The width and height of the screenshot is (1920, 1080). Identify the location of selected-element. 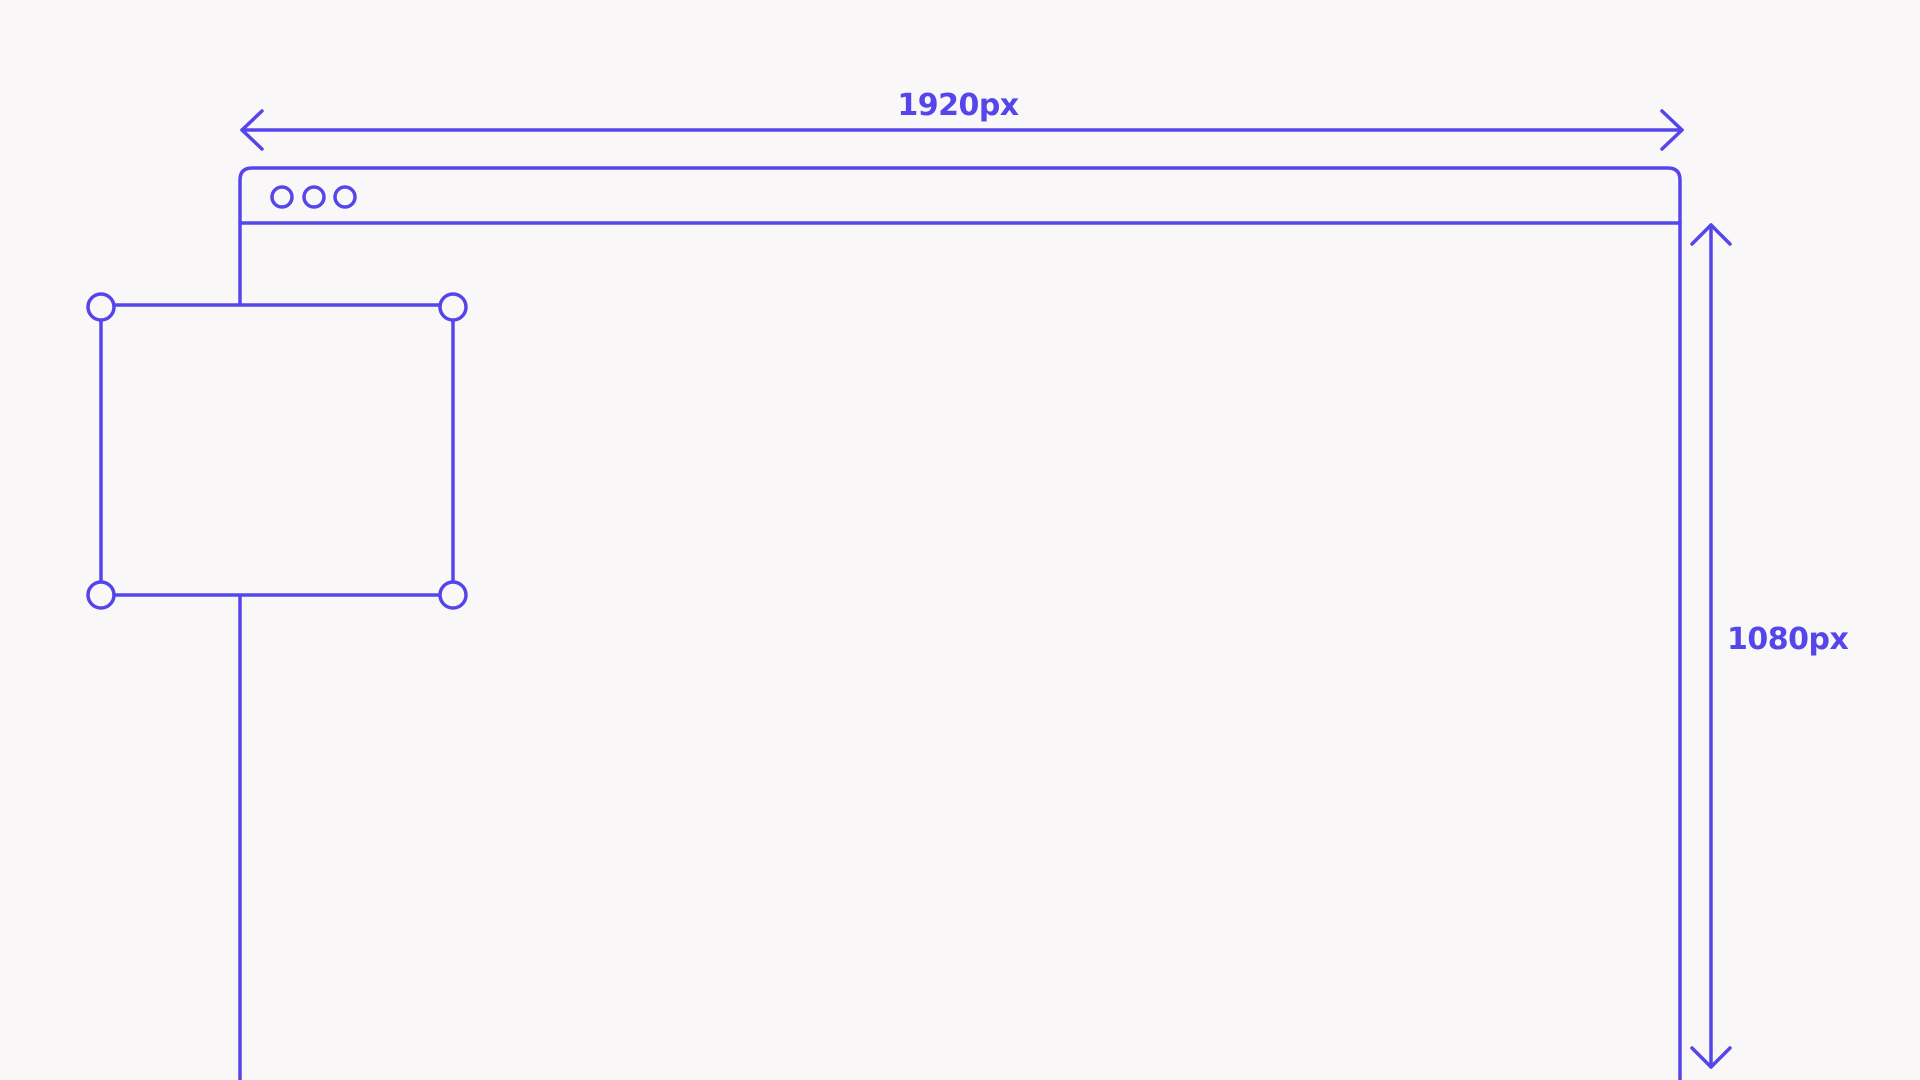
(277, 451).